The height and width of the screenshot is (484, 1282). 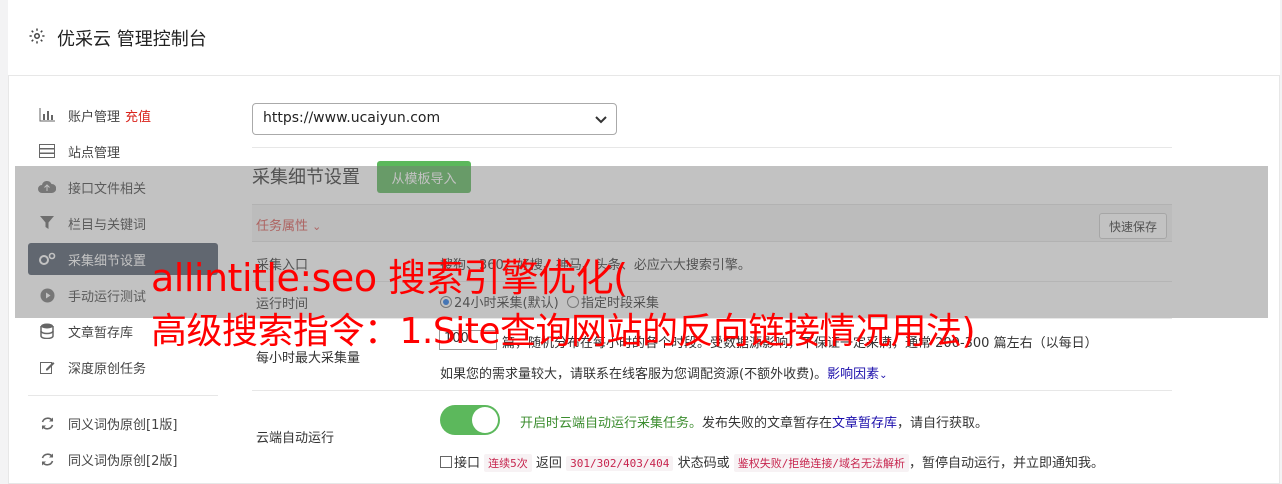 What do you see at coordinates (634, 374) in the screenshot?
I see `max-per-hour-note-text: 如果您的需求量较大，请联系在线客服为您调配资源(不额外收费)。` at bounding box center [634, 374].